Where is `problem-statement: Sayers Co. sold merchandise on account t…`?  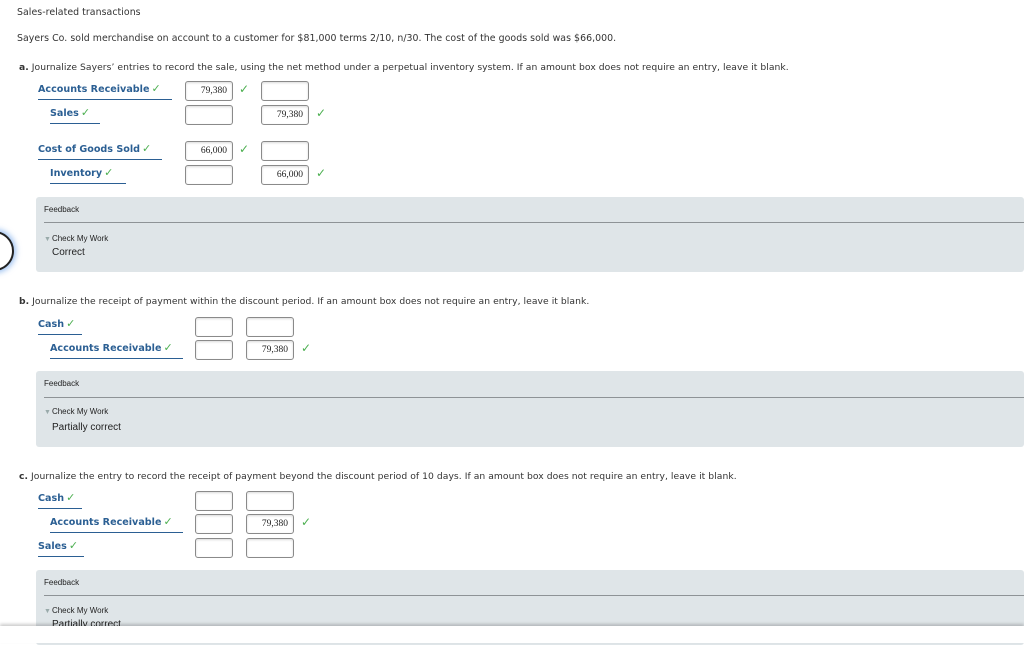 problem-statement: Sayers Co. sold merchandise on account t… is located at coordinates (317, 38).